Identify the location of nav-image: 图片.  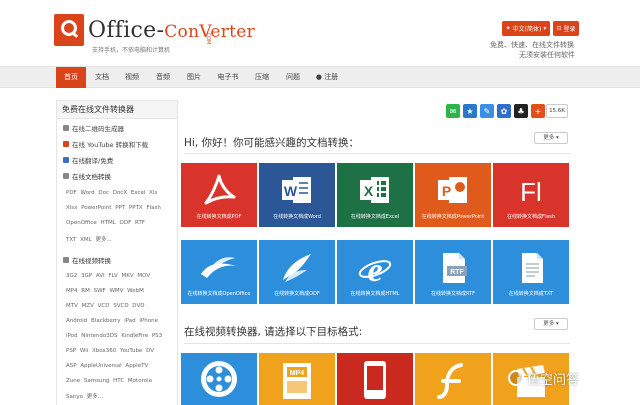
(194, 77).